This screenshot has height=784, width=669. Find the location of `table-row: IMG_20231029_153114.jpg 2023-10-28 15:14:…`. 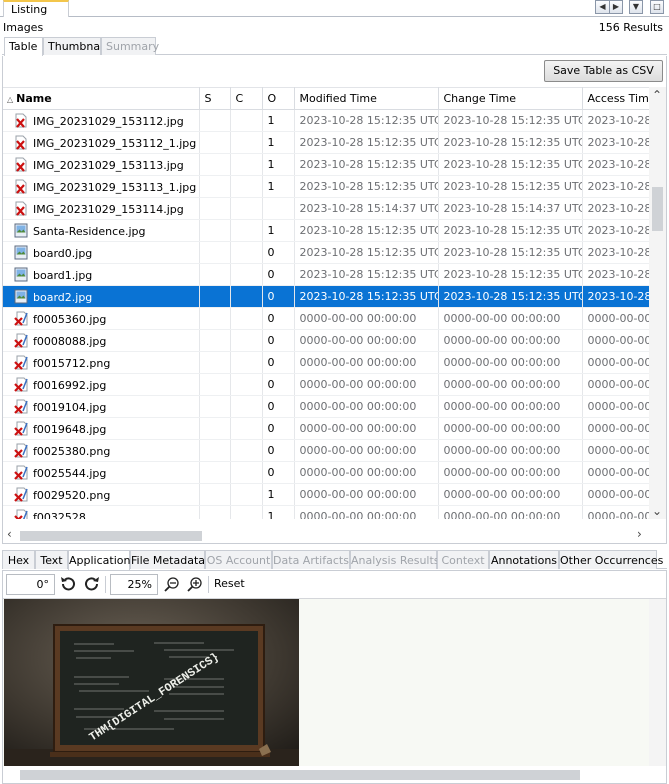

table-row: IMG_20231029_153114.jpg 2023-10-28 15:14:… is located at coordinates (326, 208).